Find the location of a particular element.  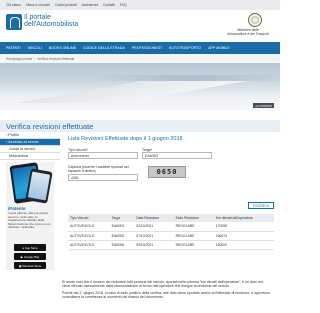

column-header: Esito Revisione is located at coordinates (193, 218).